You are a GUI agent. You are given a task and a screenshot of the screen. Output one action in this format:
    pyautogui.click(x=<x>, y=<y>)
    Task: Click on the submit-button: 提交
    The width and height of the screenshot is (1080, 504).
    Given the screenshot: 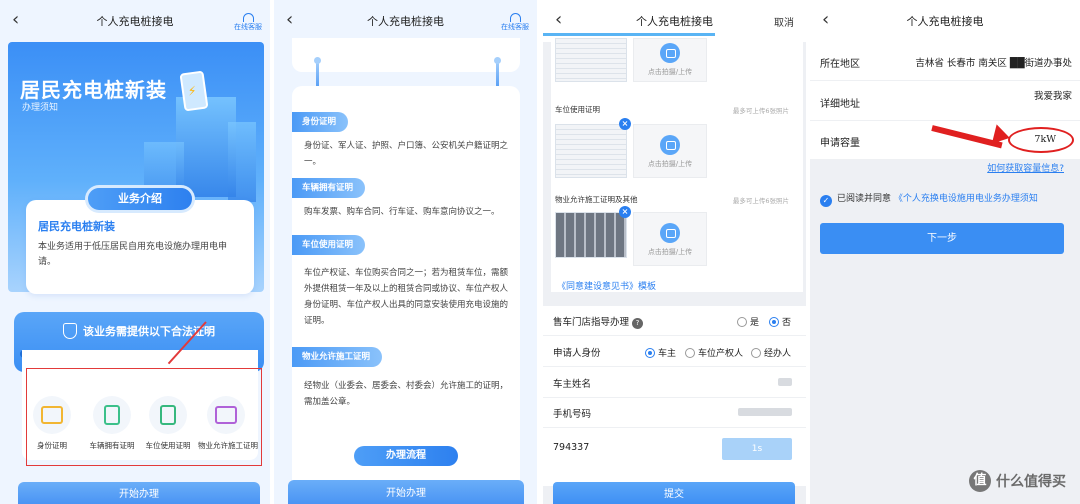 What is the action you would take?
    pyautogui.click(x=674, y=493)
    